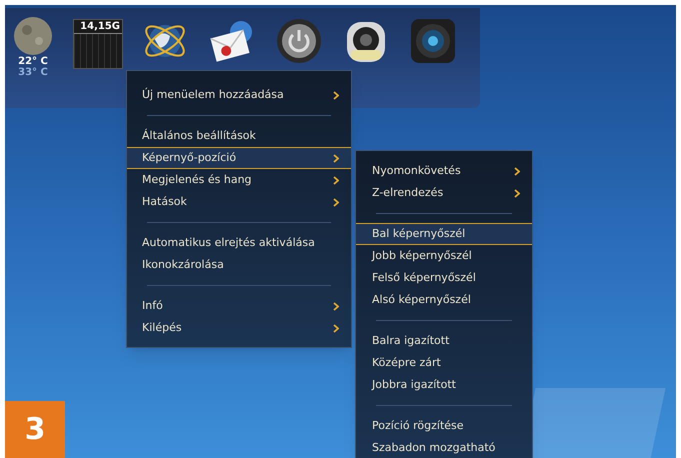 Image resolution: width=681 pixels, height=458 pixels. What do you see at coordinates (239, 136) in the screenshot?
I see `menu-item: Általános beállítások` at bounding box center [239, 136].